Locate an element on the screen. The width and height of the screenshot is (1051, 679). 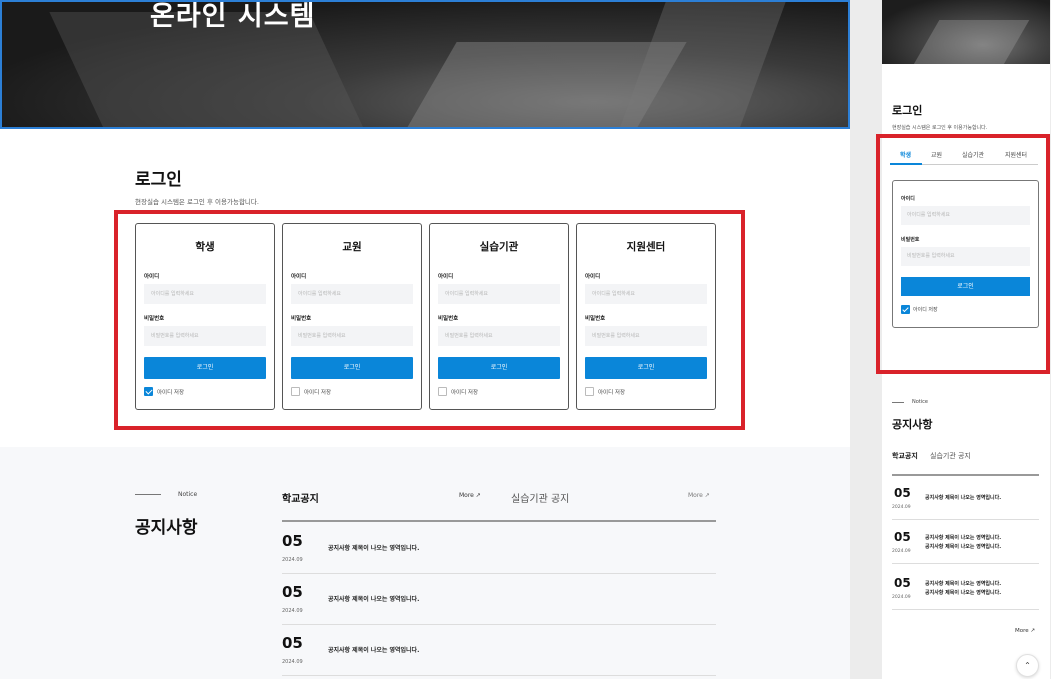
mobile-login-title: 로그인 is located at coordinates (907, 110).